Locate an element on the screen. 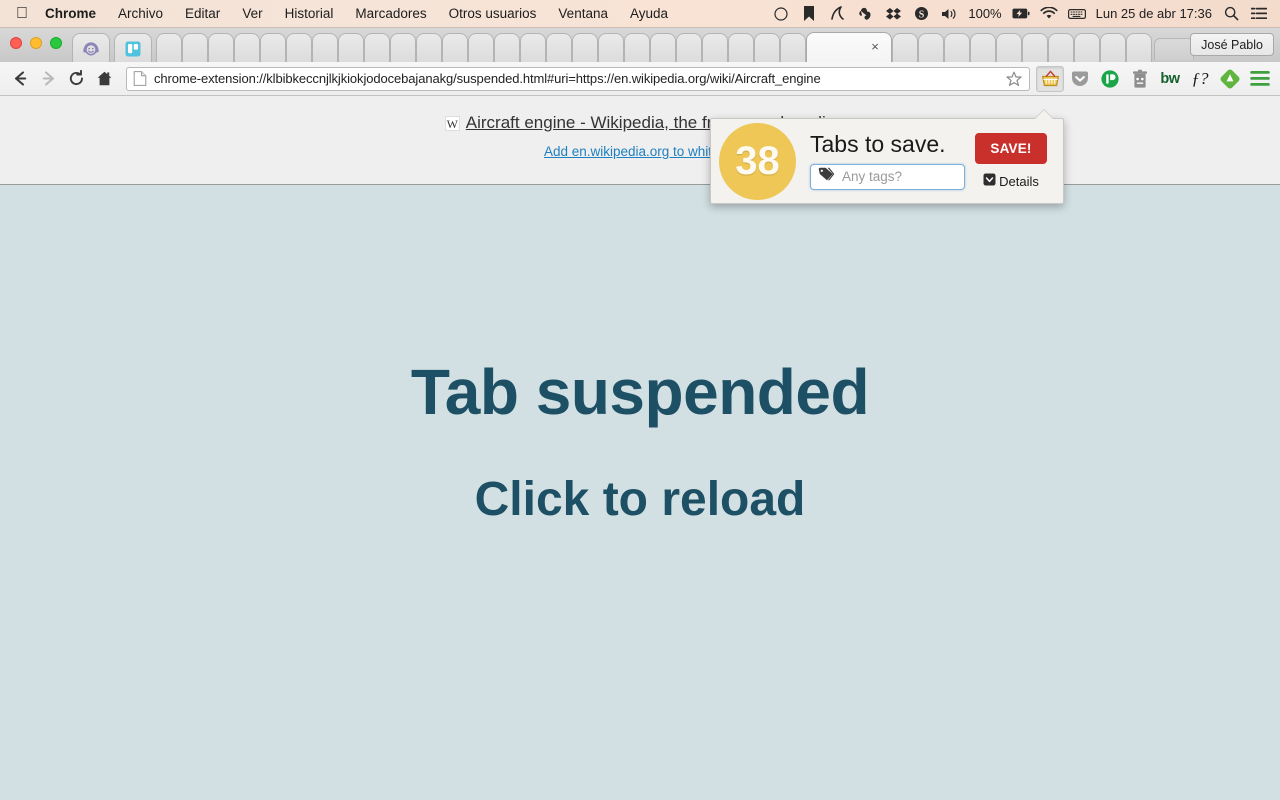  new-tab-button is located at coordinates (1174, 49).